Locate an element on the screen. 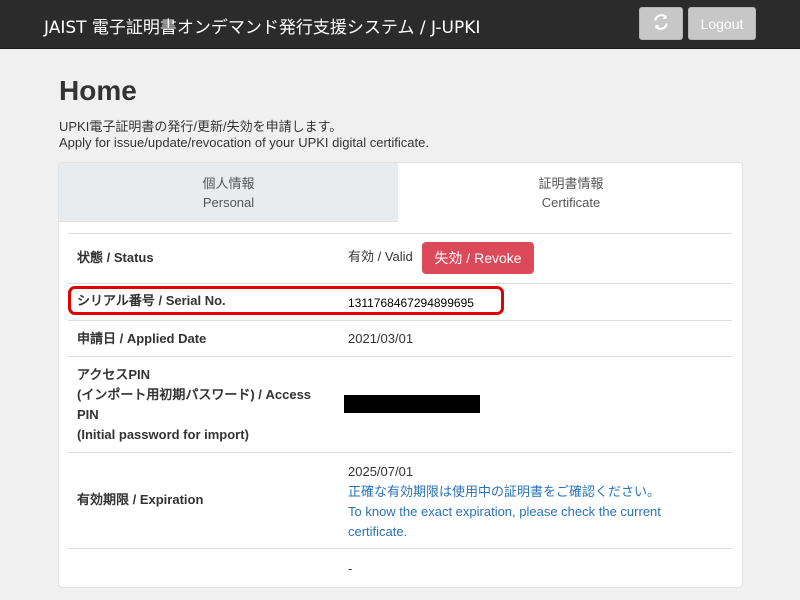 The image size is (800, 600). applied-date-label: 申請日 / Applied Date is located at coordinates (142, 338).